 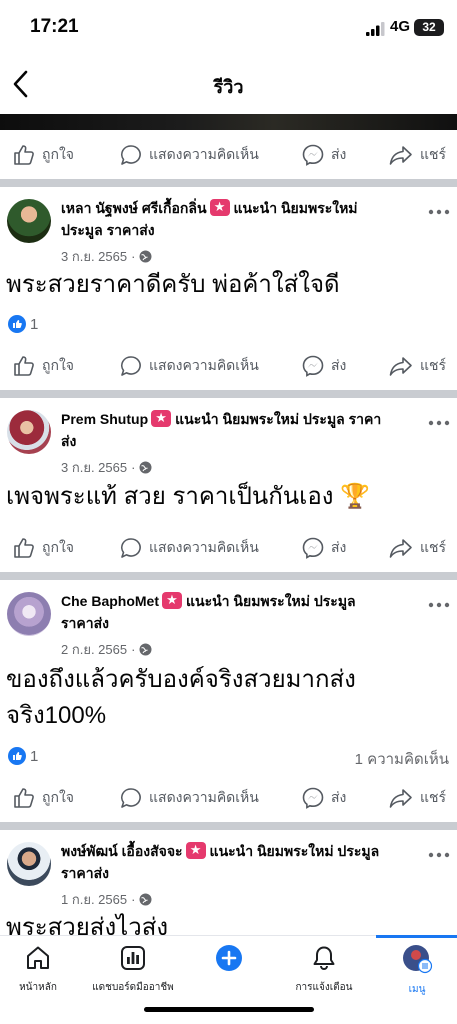 I want to click on home-indicator, so click(x=229, y=1009).